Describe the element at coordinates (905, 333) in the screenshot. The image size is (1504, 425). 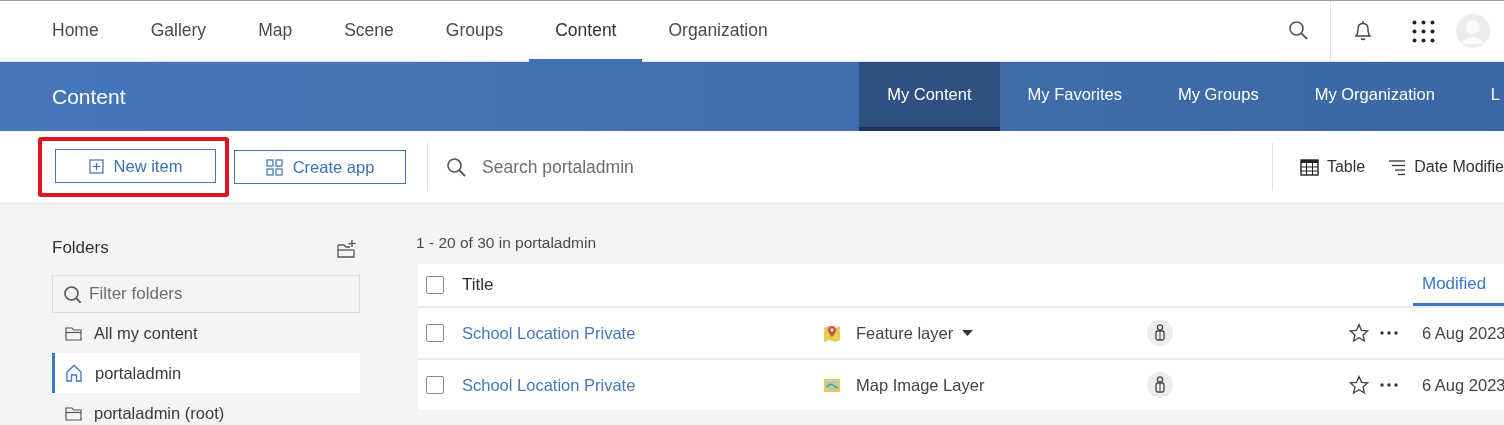
I see `item-type: Feature layer` at that location.